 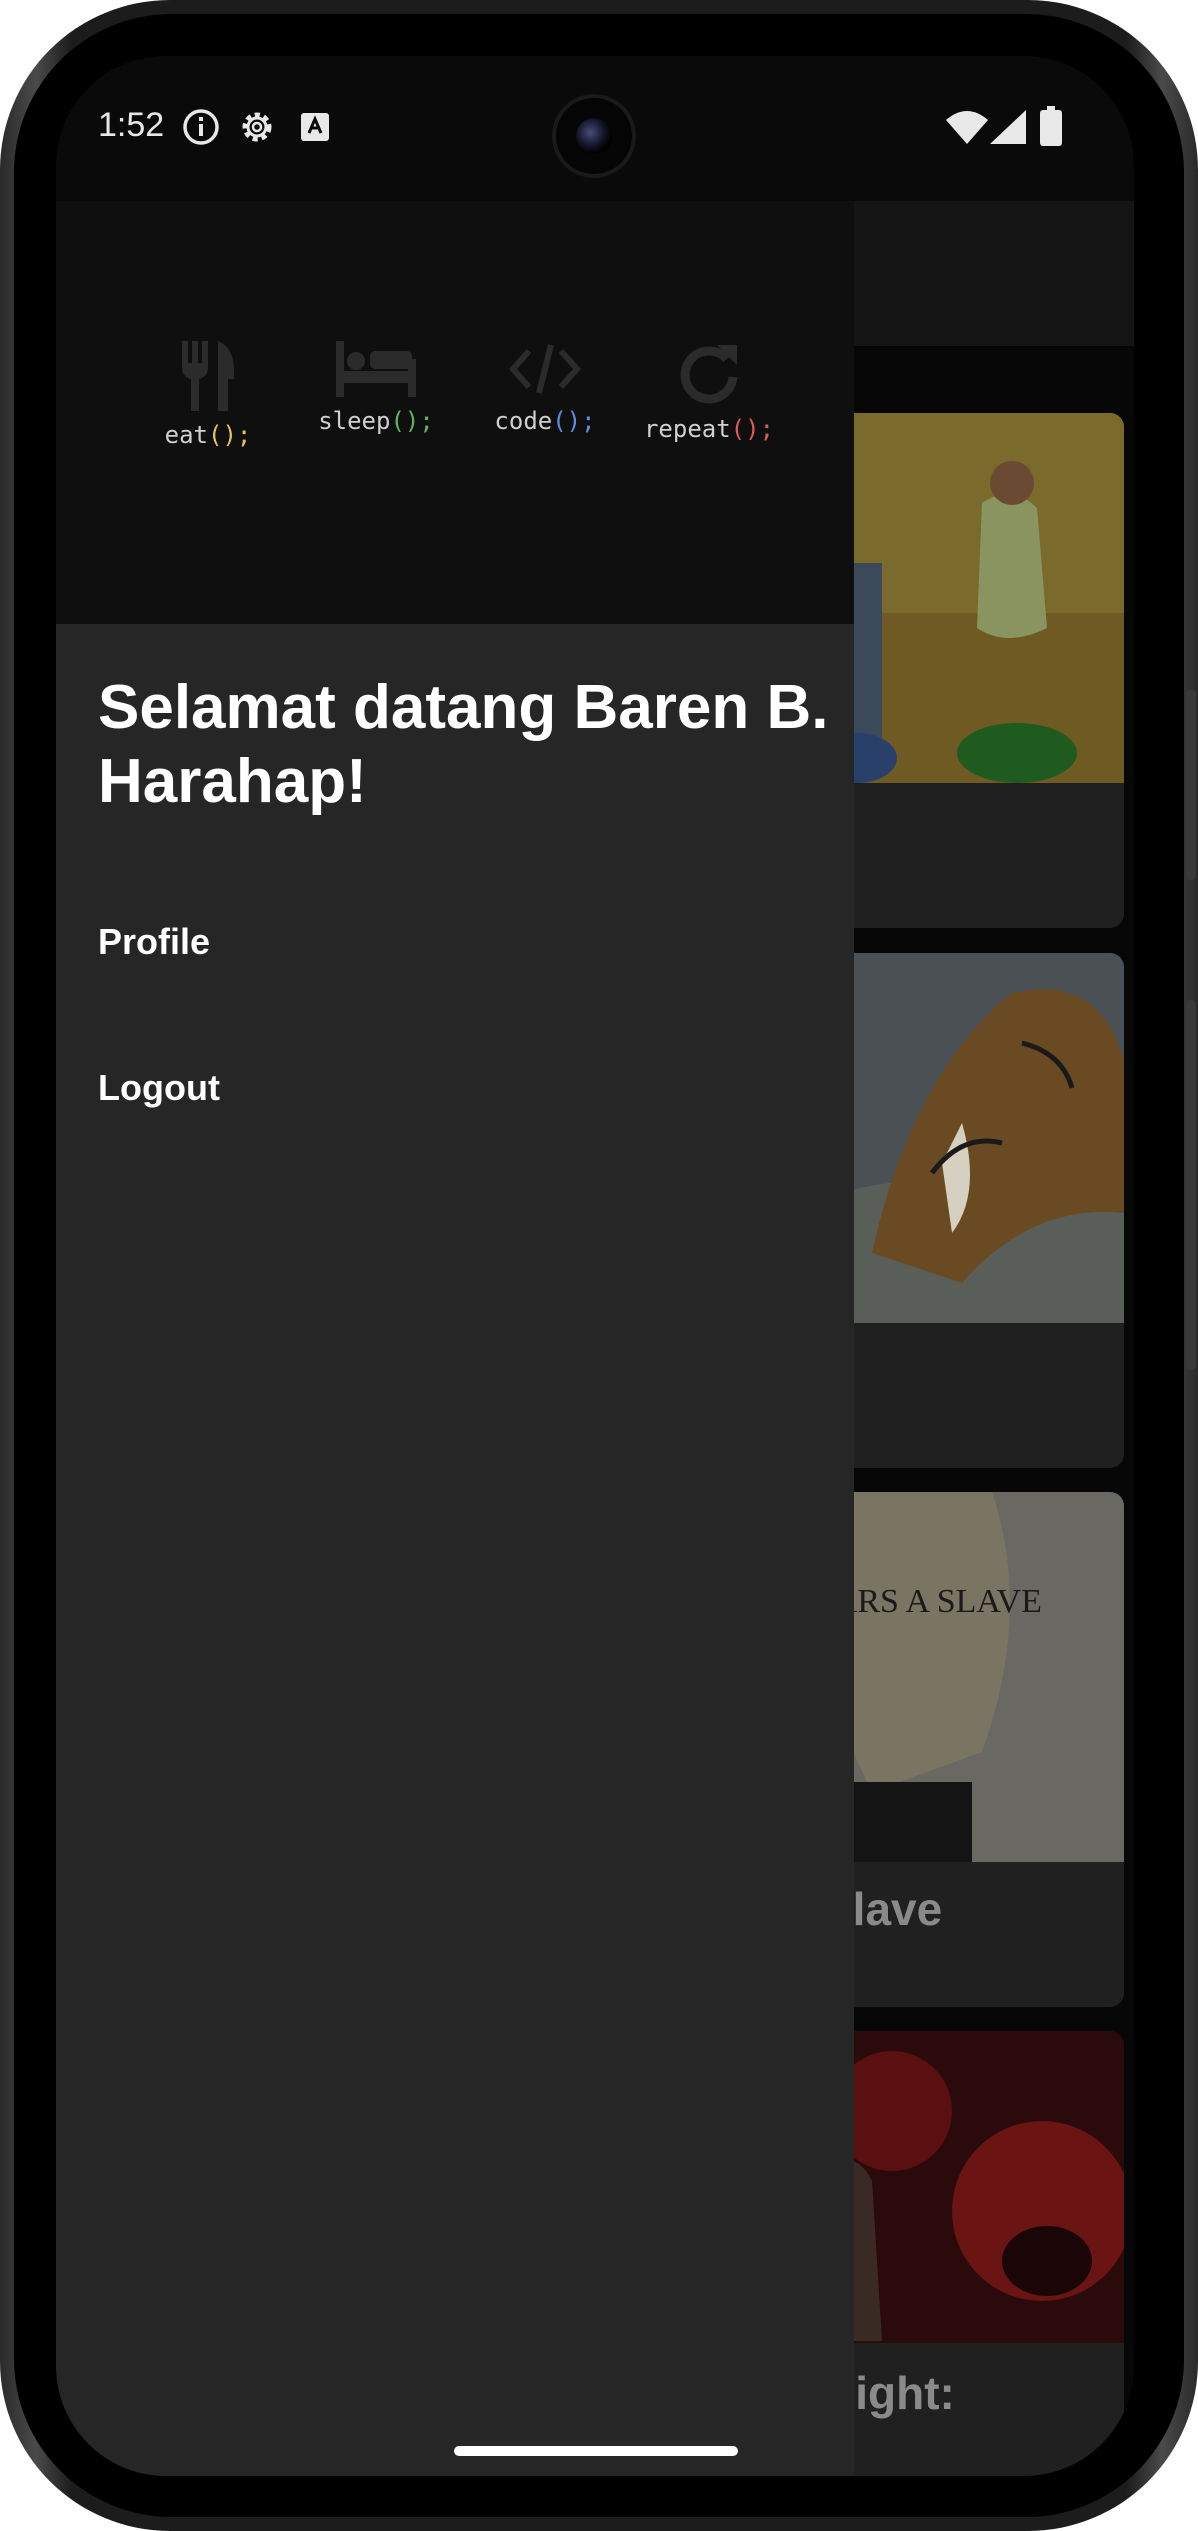 What do you see at coordinates (455, 412) in the screenshot?
I see `drawer-header: eat(); sleep(); code(); repeat();` at bounding box center [455, 412].